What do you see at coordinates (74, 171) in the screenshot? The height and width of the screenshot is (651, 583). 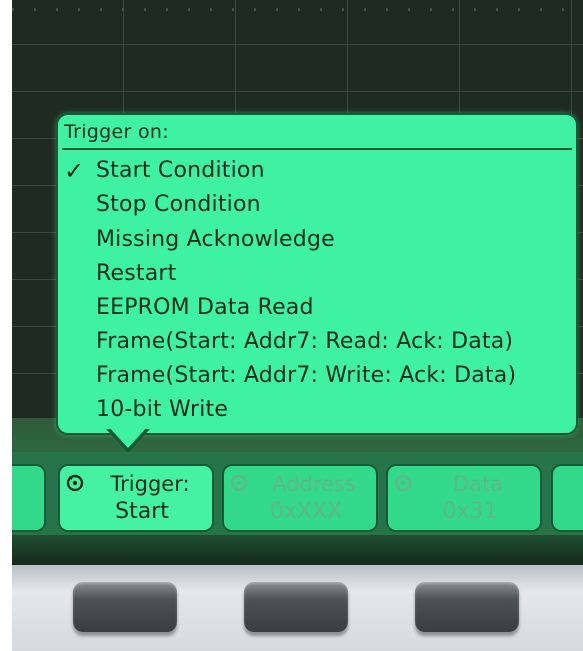 I see `checkmark-icon: ✓` at bounding box center [74, 171].